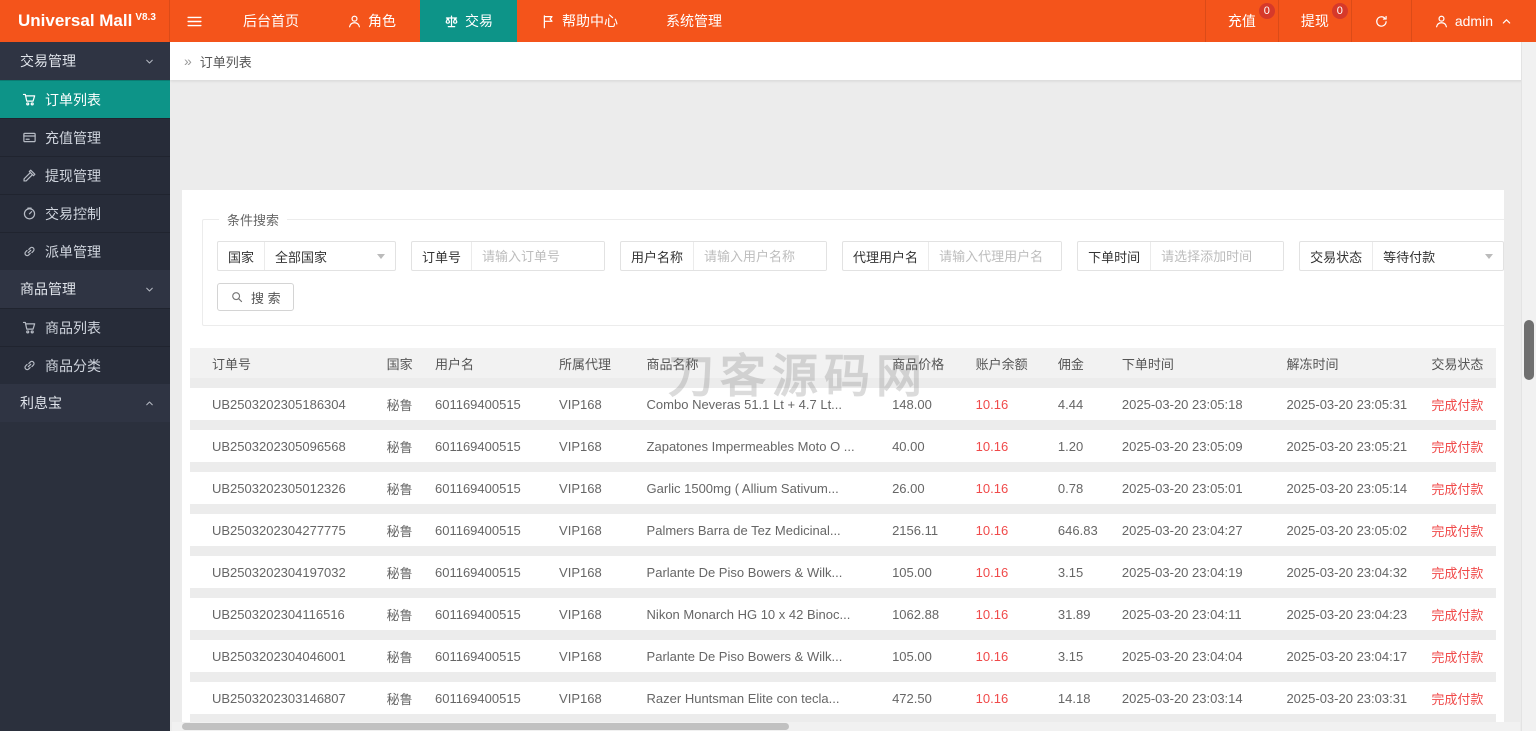 Image resolution: width=1536 pixels, height=731 pixels. I want to click on sidebar-item-订单列表: 订单列表, so click(85, 99).